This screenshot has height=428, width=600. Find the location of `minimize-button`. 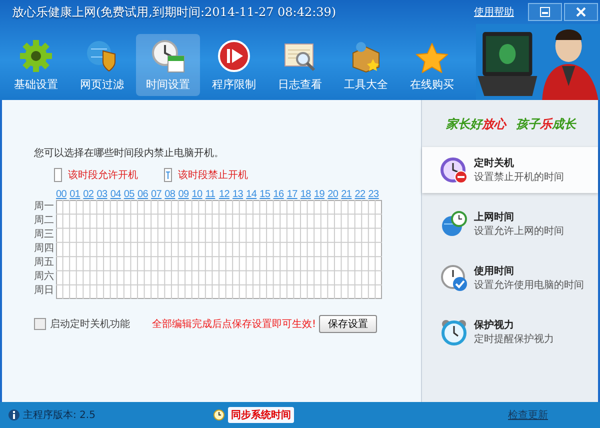

minimize-button is located at coordinates (545, 12).